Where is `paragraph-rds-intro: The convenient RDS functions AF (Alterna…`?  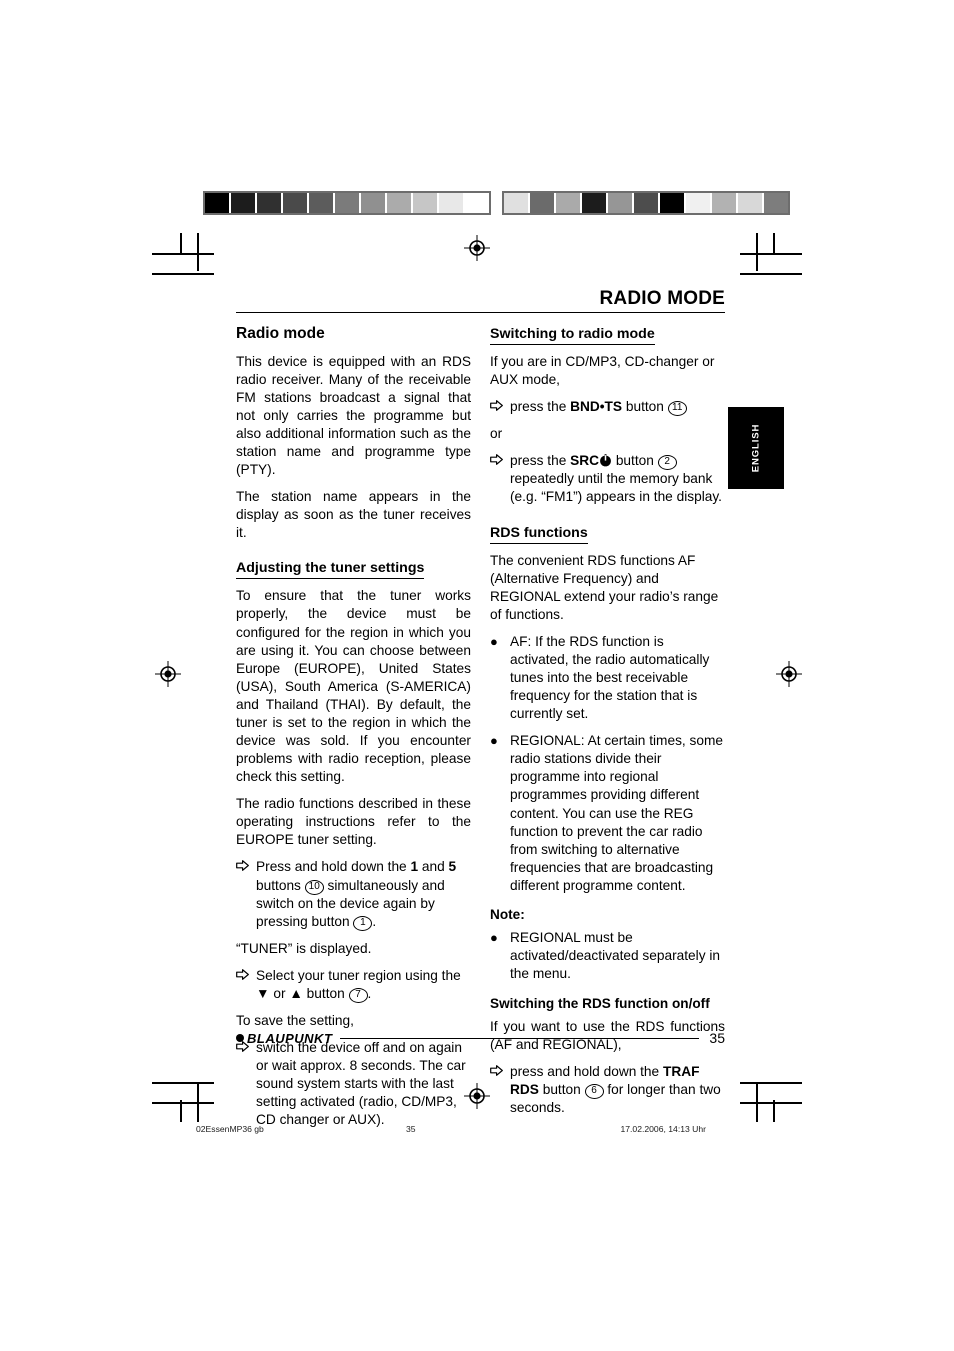 paragraph-rds-intro: The convenient RDS functions AF (Alterna… is located at coordinates (604, 587).